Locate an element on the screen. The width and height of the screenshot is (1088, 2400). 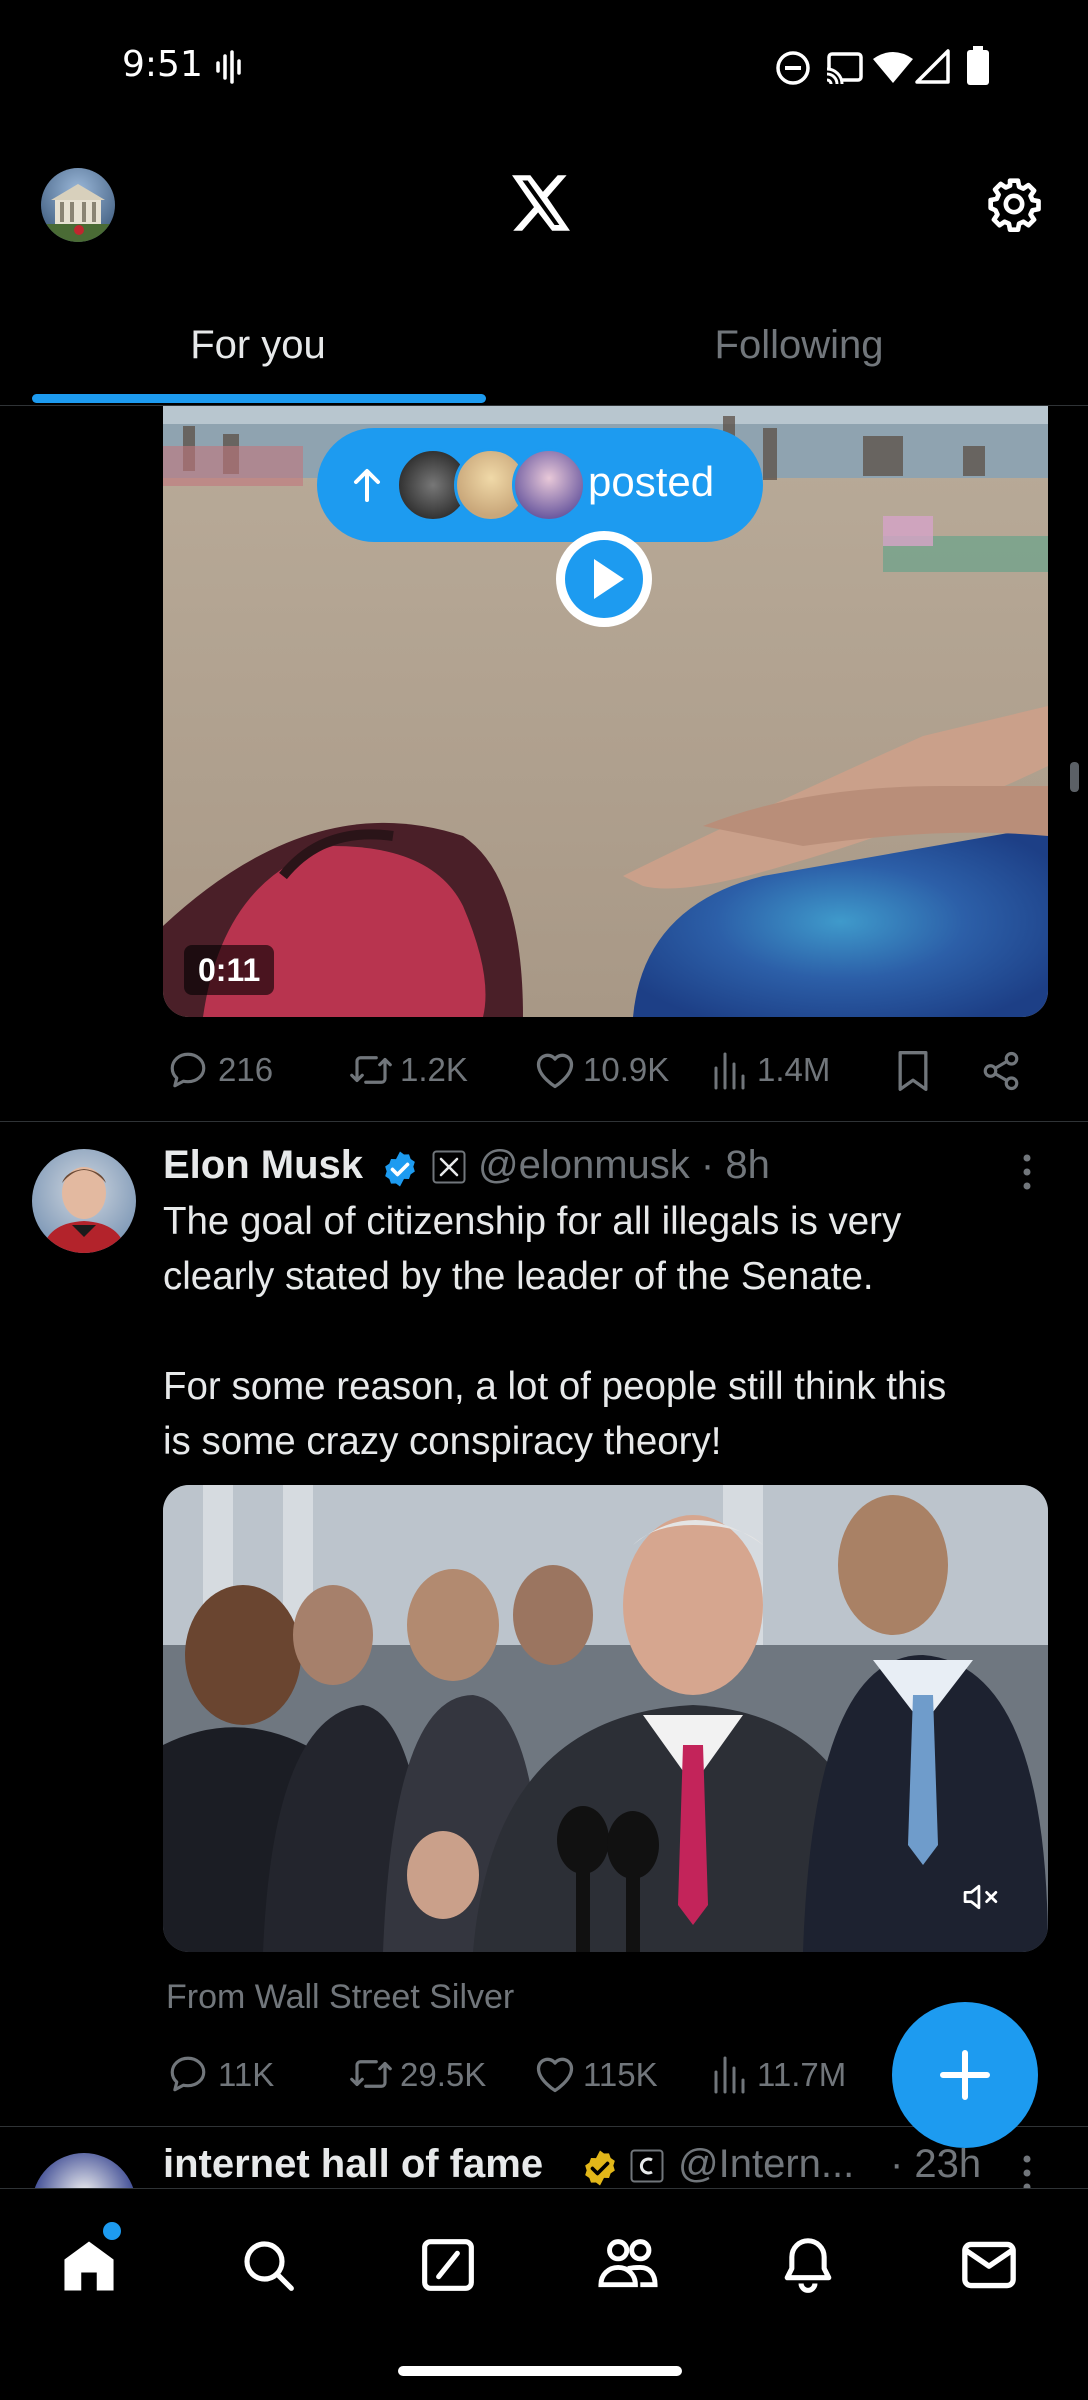
video-duration: 0:11 is located at coordinates (229, 970).